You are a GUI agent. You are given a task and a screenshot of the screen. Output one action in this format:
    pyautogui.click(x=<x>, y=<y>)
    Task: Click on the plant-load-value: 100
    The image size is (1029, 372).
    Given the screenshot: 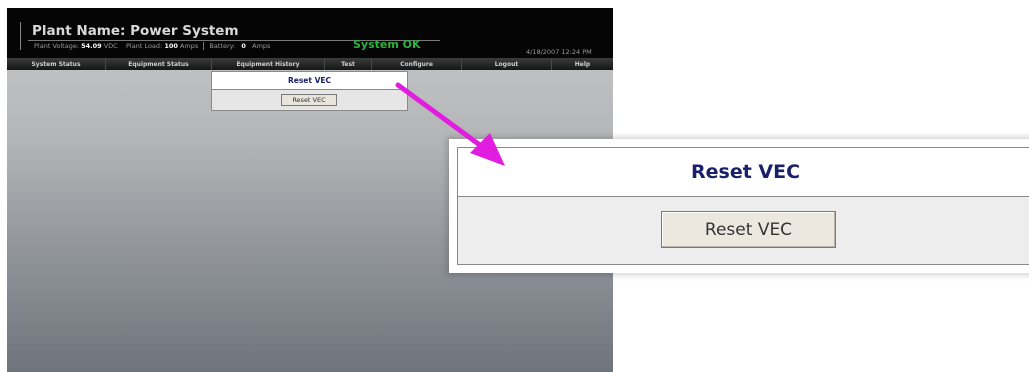 What is the action you would take?
    pyautogui.click(x=171, y=46)
    